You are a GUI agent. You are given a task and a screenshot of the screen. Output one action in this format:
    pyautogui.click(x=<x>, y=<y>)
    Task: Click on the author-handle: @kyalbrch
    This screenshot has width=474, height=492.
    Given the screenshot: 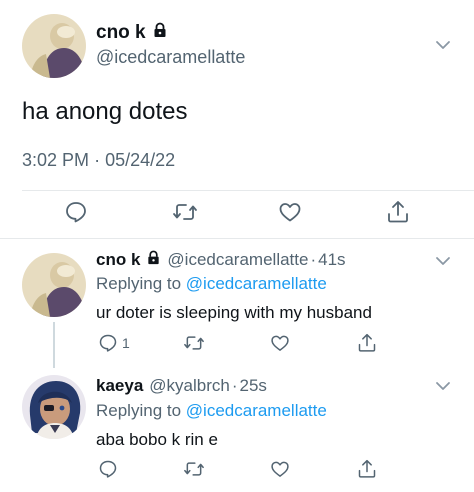 What is the action you would take?
    pyautogui.click(x=189, y=386)
    